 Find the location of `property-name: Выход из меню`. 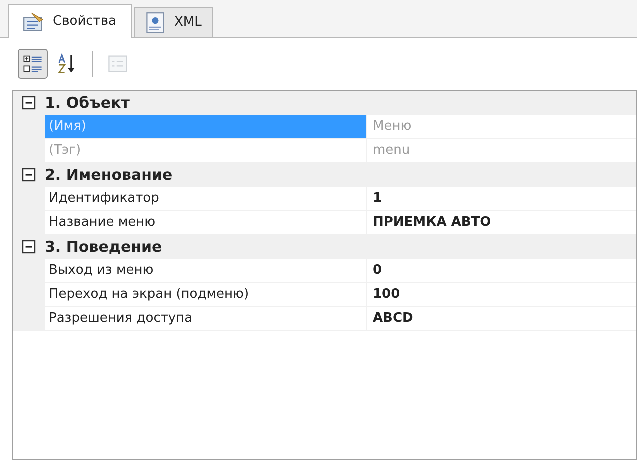

property-name: Выход из меню is located at coordinates (206, 271).